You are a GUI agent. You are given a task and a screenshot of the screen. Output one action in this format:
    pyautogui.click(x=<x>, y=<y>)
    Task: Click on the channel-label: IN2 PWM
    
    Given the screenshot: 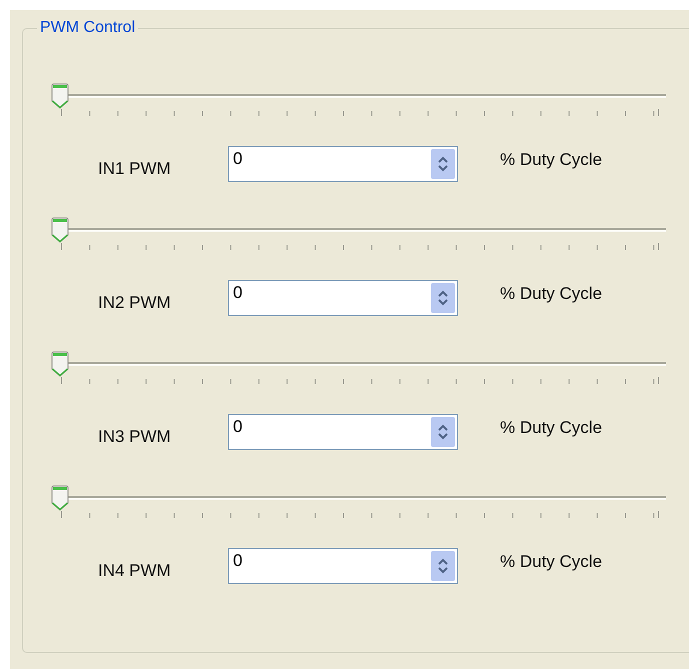 What is the action you would take?
    pyautogui.click(x=135, y=303)
    